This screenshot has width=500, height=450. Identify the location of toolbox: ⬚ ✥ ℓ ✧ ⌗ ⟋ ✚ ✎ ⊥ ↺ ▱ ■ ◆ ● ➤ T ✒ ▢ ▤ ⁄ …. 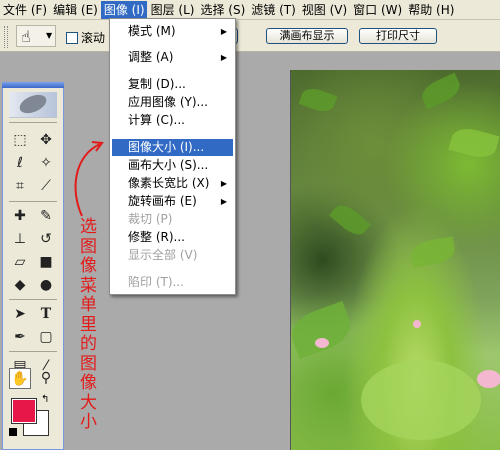
(33, 266).